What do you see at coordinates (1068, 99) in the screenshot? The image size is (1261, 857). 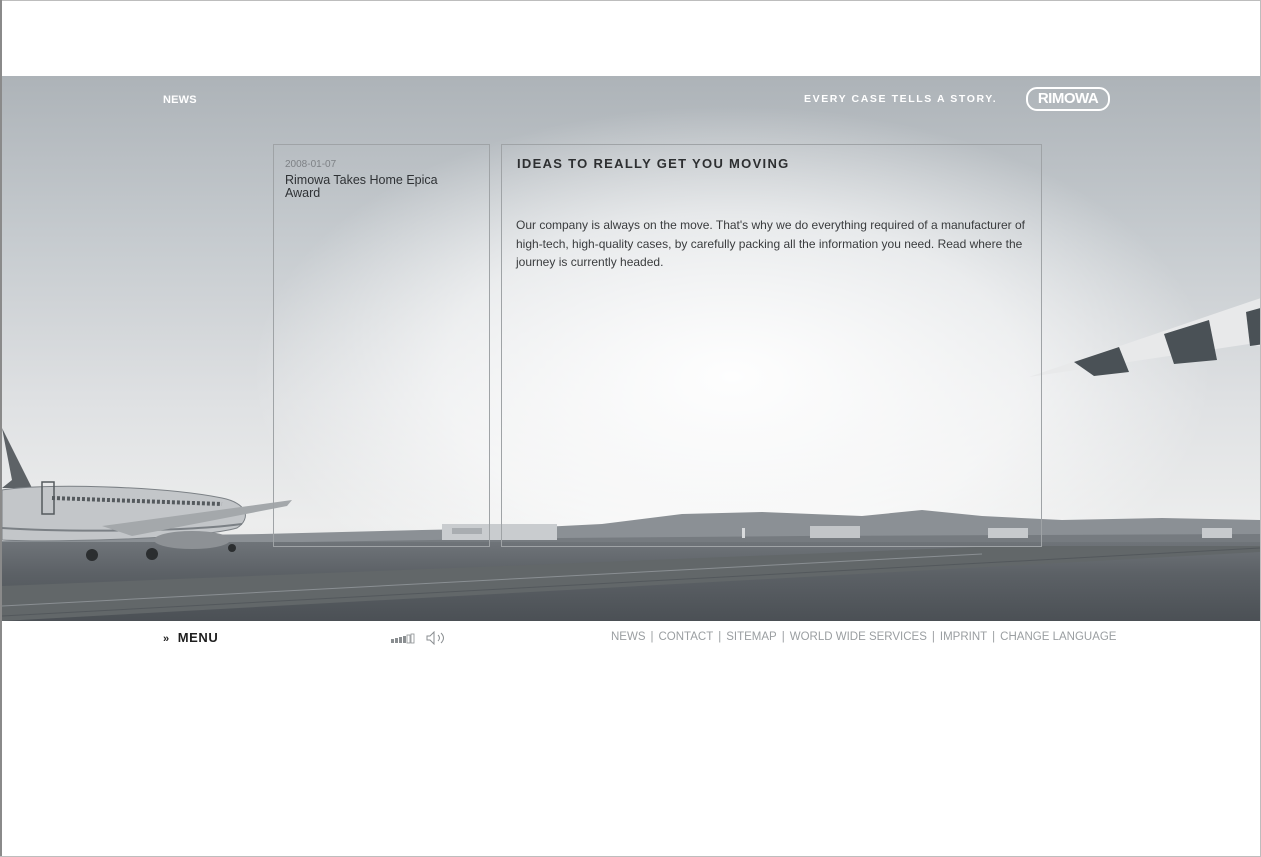 I see `rimowa-logo: RIMOWA` at bounding box center [1068, 99].